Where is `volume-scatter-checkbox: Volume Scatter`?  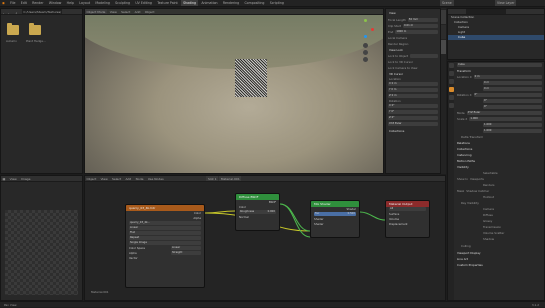 volume-scatter-checkbox: Volume Scatter is located at coordinates (493, 233).